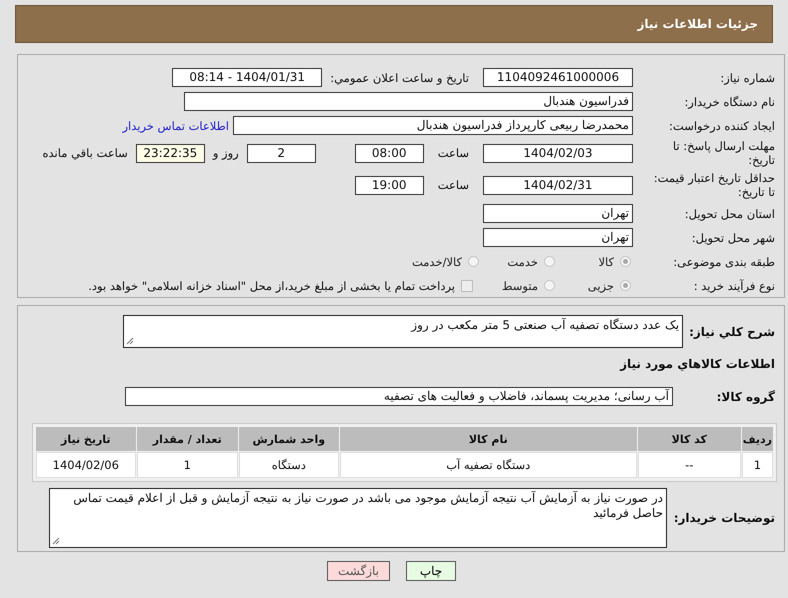 The height and width of the screenshot is (598, 788). I want to click on field-label: مهلت ارسال پاسخ: تا تاریخ:, so click(723, 153).